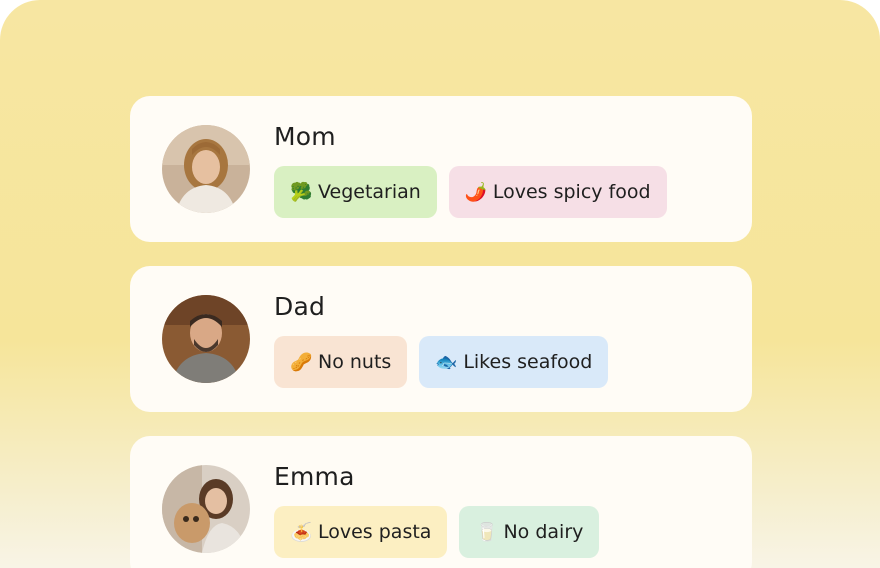 The width and height of the screenshot is (880, 568). I want to click on broccoli-icon: 🥦, so click(301, 192).